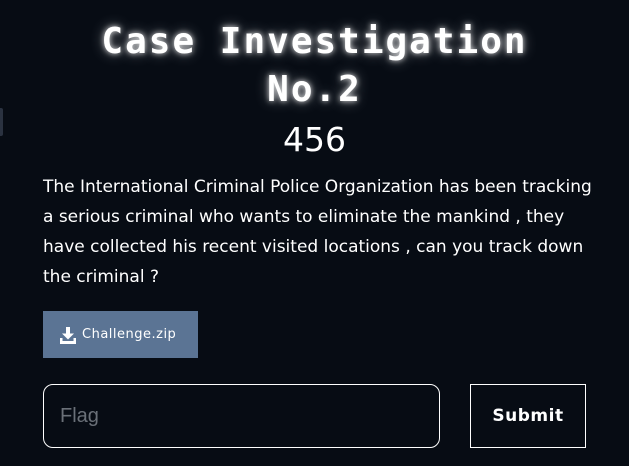  What do you see at coordinates (314, 89) in the screenshot?
I see `challenge-title-line-2: No.2` at bounding box center [314, 89].